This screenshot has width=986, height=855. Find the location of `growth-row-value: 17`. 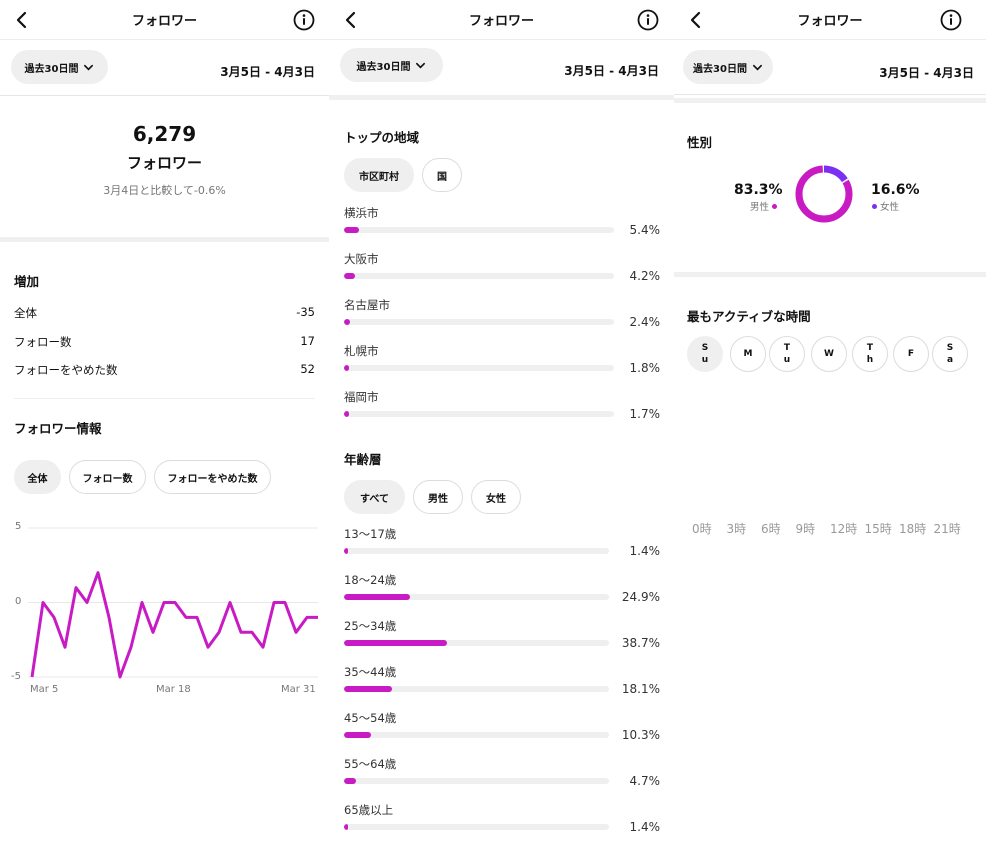

growth-row-value: 17 is located at coordinates (307, 341).